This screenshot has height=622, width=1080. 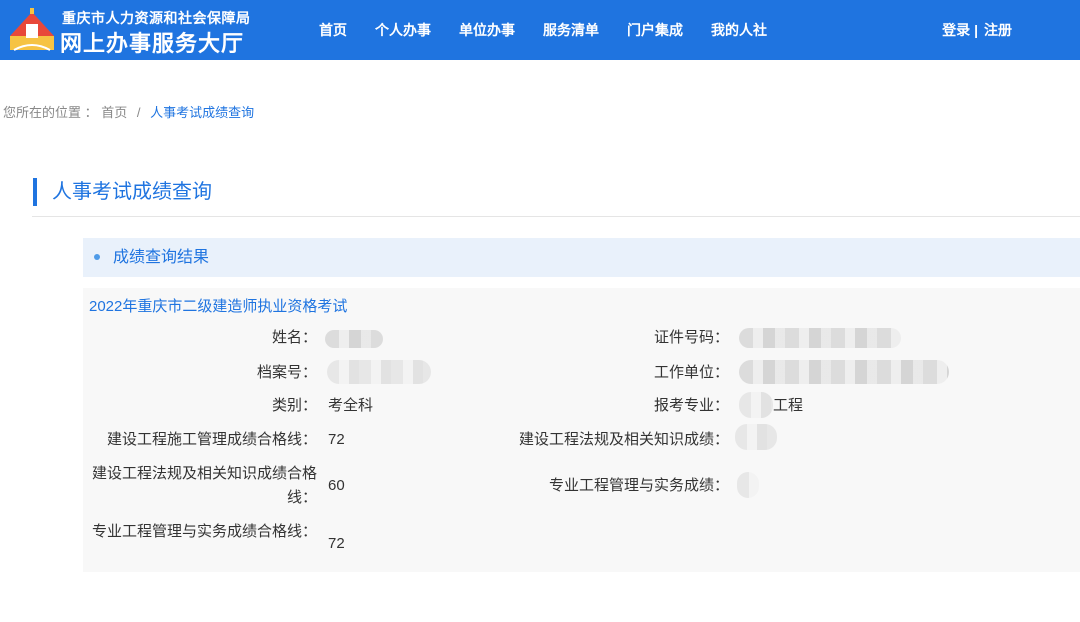 What do you see at coordinates (156, 18) in the screenshot?
I see `org-name: 重庆市人力资源和社会保障局` at bounding box center [156, 18].